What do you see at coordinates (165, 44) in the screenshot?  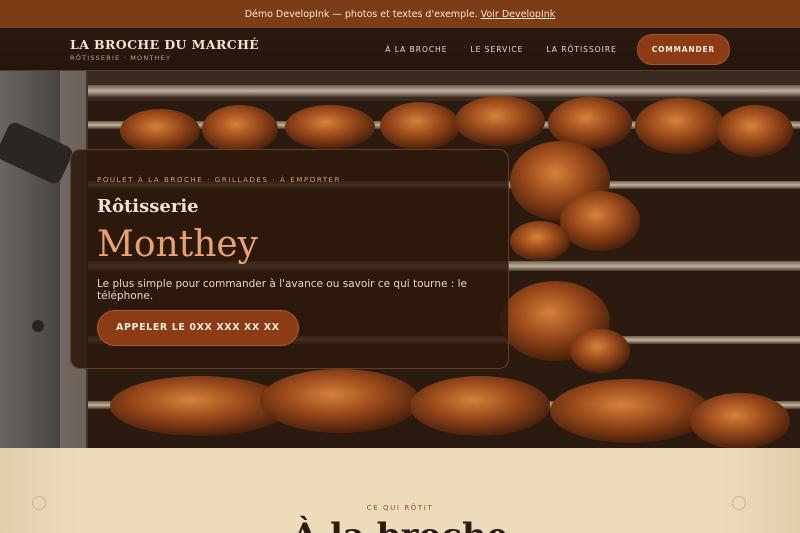 I see `brand-title: LA BROCHE DU MARCHÉ` at bounding box center [165, 44].